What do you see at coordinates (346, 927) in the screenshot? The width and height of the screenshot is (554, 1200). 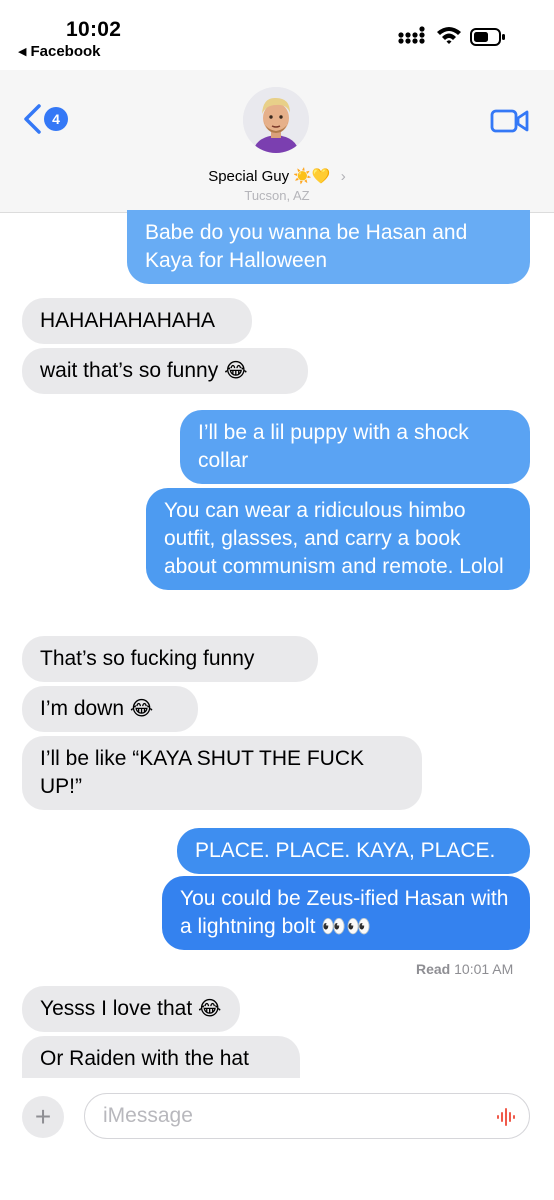 I see `eyes-emoji: 👀👀` at bounding box center [346, 927].